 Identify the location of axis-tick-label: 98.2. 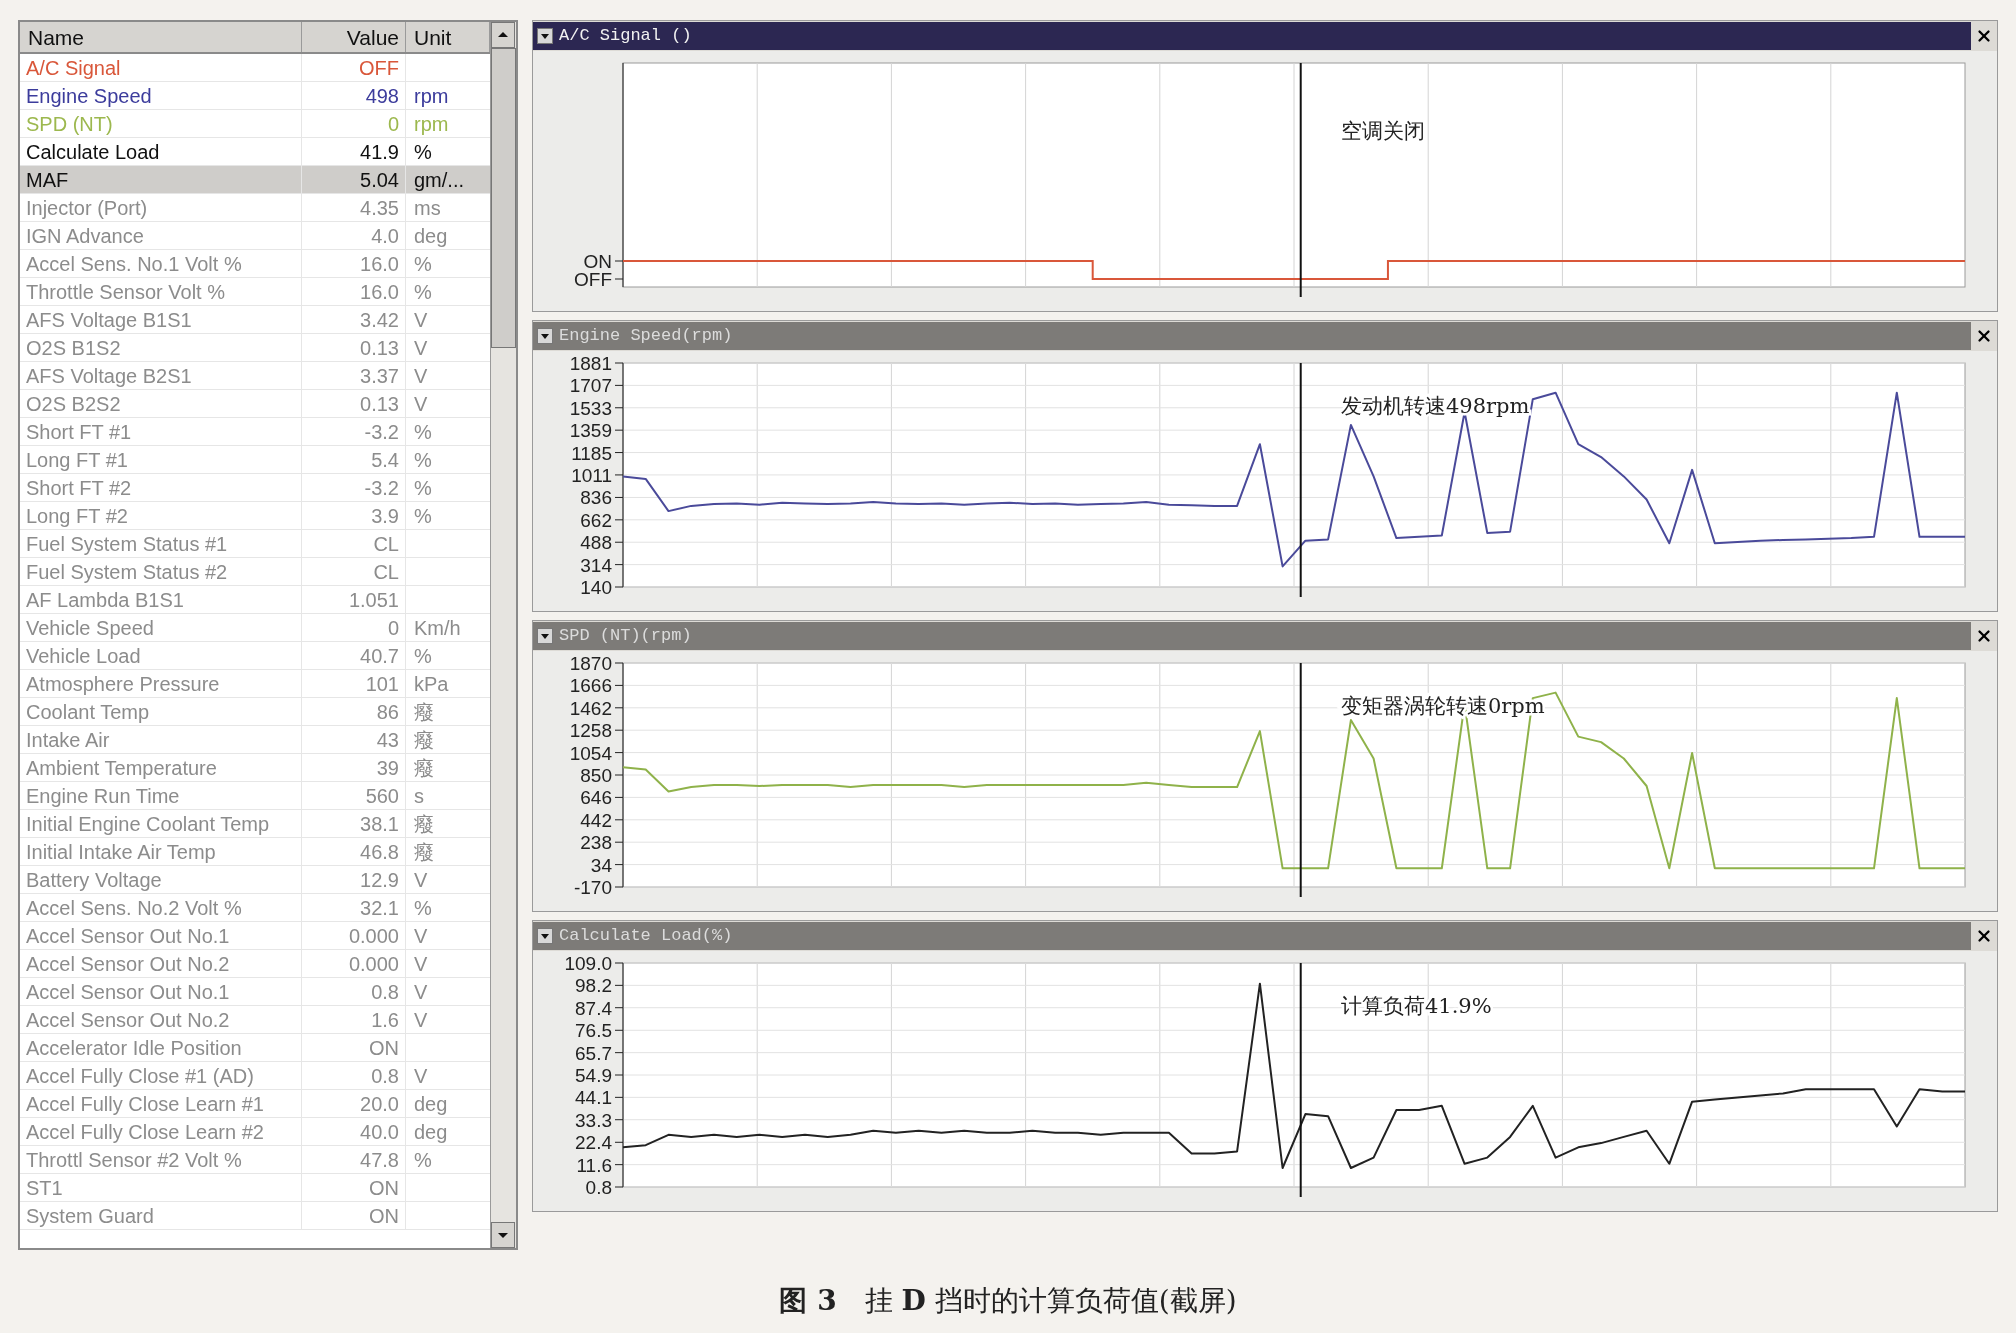
(593, 986).